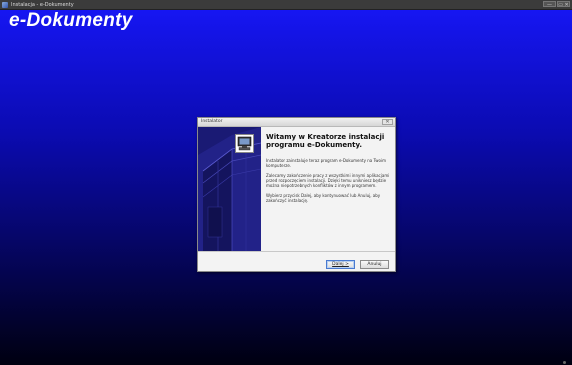 The image size is (572, 365). What do you see at coordinates (229, 189) in the screenshot?
I see `wizard-side-banner` at bounding box center [229, 189].